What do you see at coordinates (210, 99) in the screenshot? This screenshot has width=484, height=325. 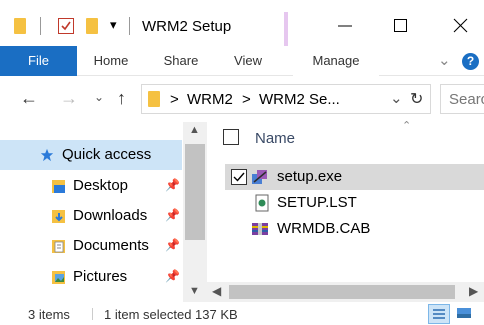 I see `breadcrumb-wrm2: WRM2` at bounding box center [210, 99].